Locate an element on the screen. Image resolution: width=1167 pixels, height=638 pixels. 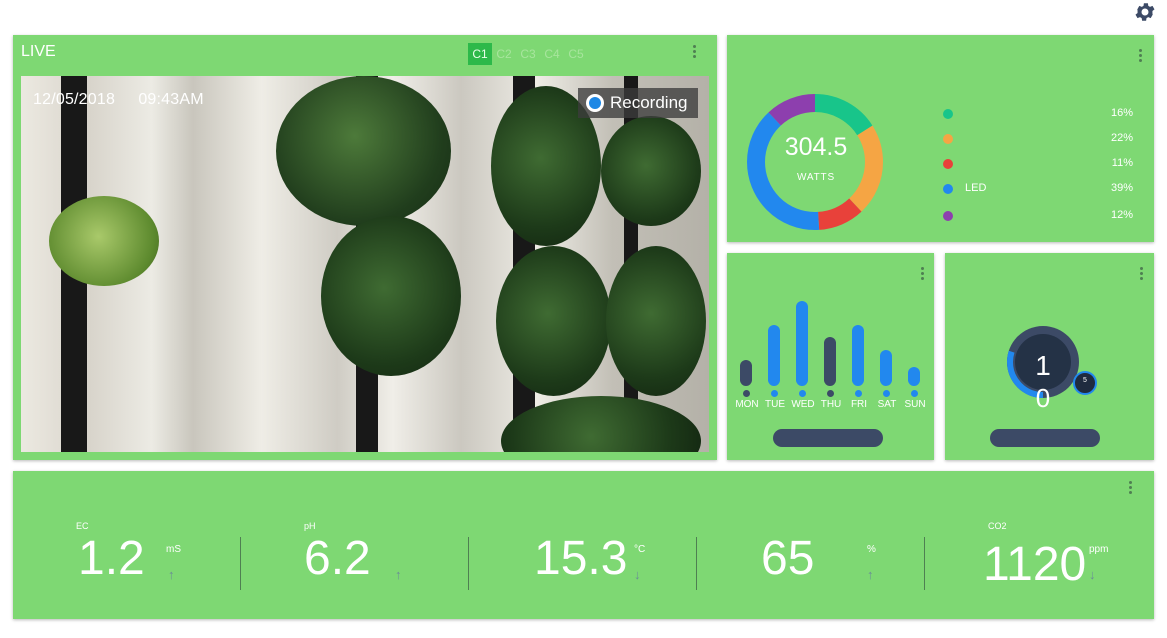
day-label: THU is located at coordinates (831, 404).